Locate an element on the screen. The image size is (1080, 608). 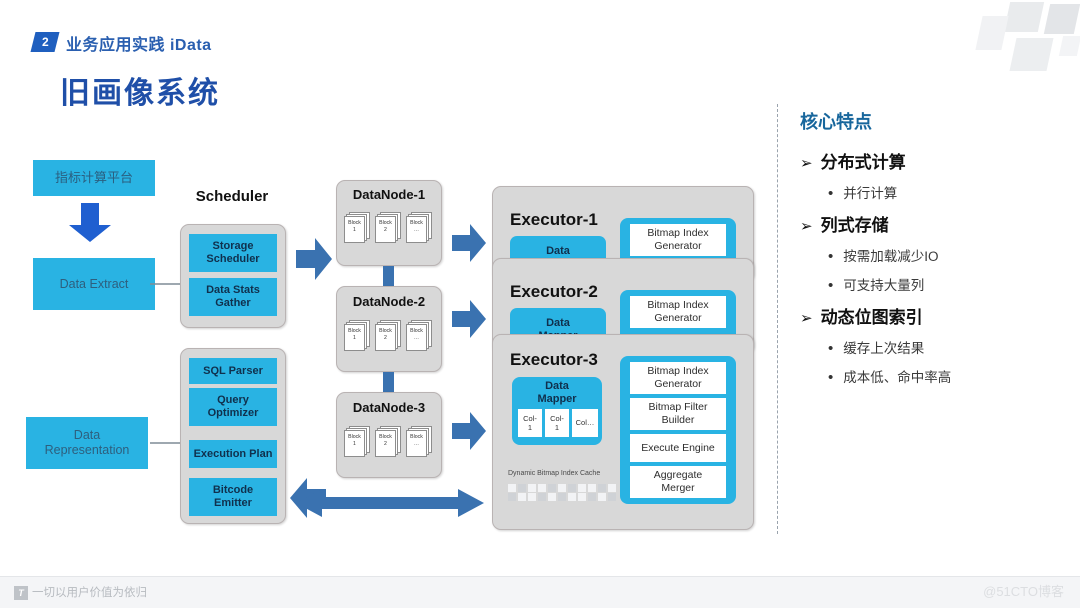
bidirectional-arrow-icon is located at coordinates (390, 503).